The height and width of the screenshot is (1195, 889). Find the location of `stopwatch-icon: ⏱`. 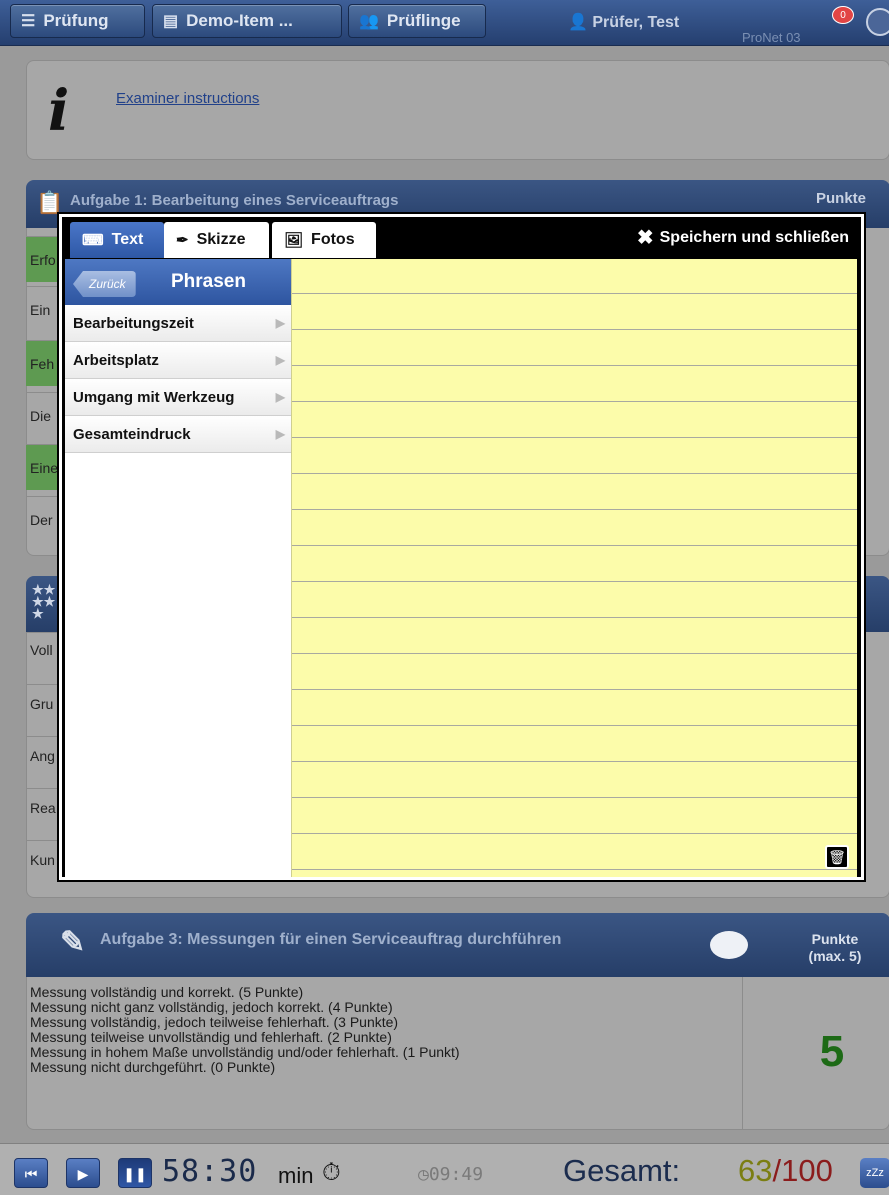

stopwatch-icon: ⏱ is located at coordinates (331, 1172).